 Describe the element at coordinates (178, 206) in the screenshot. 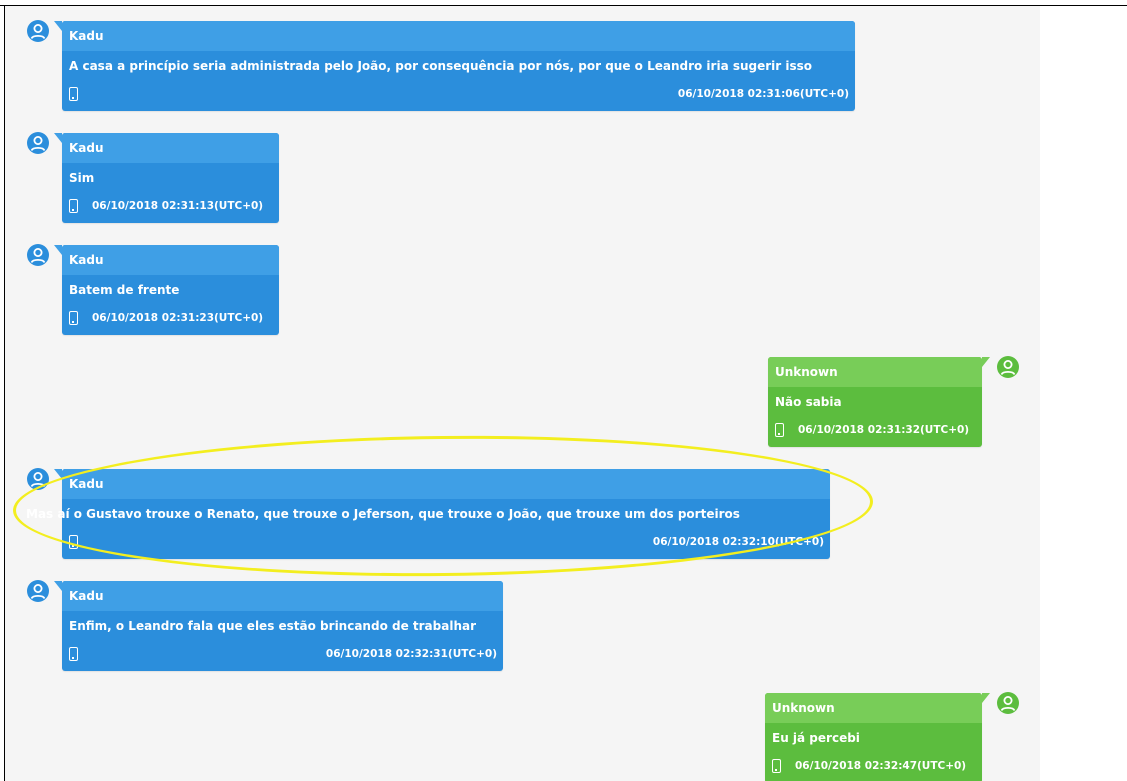

I see `message-timestamp: 06/10/2018 02:31:13(UTC+0)` at that location.